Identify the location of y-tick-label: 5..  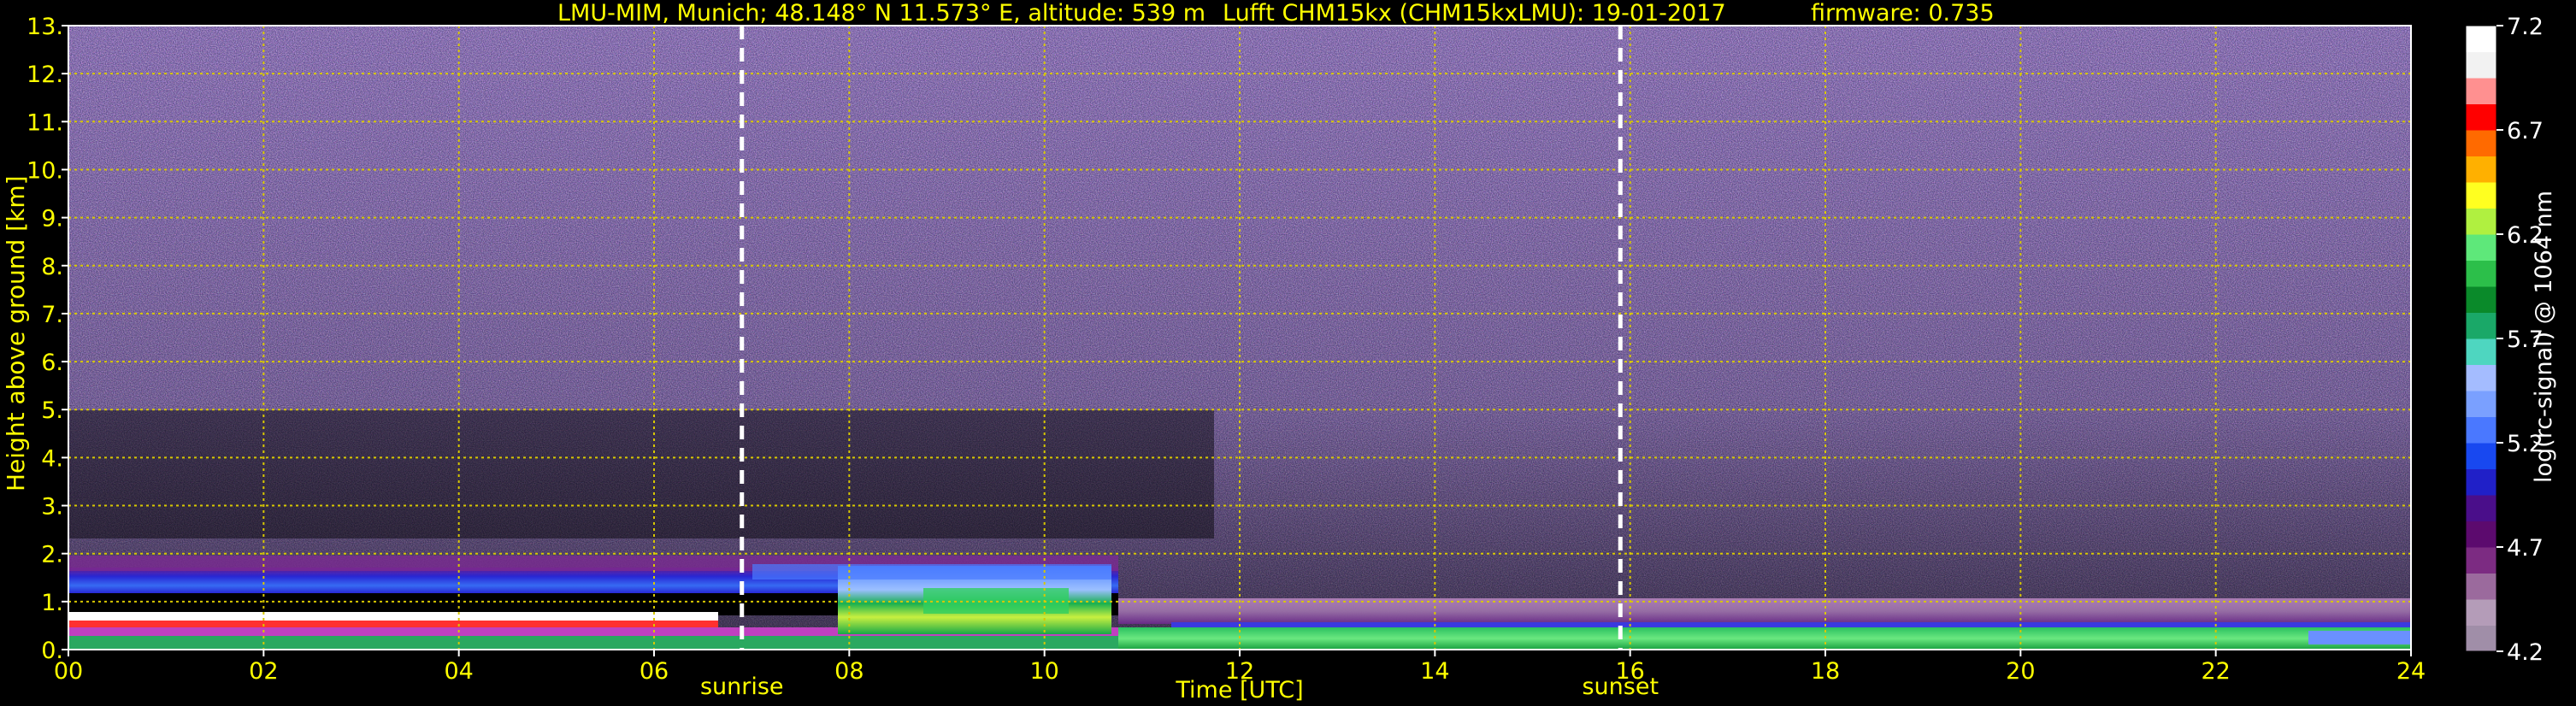
(52, 410).